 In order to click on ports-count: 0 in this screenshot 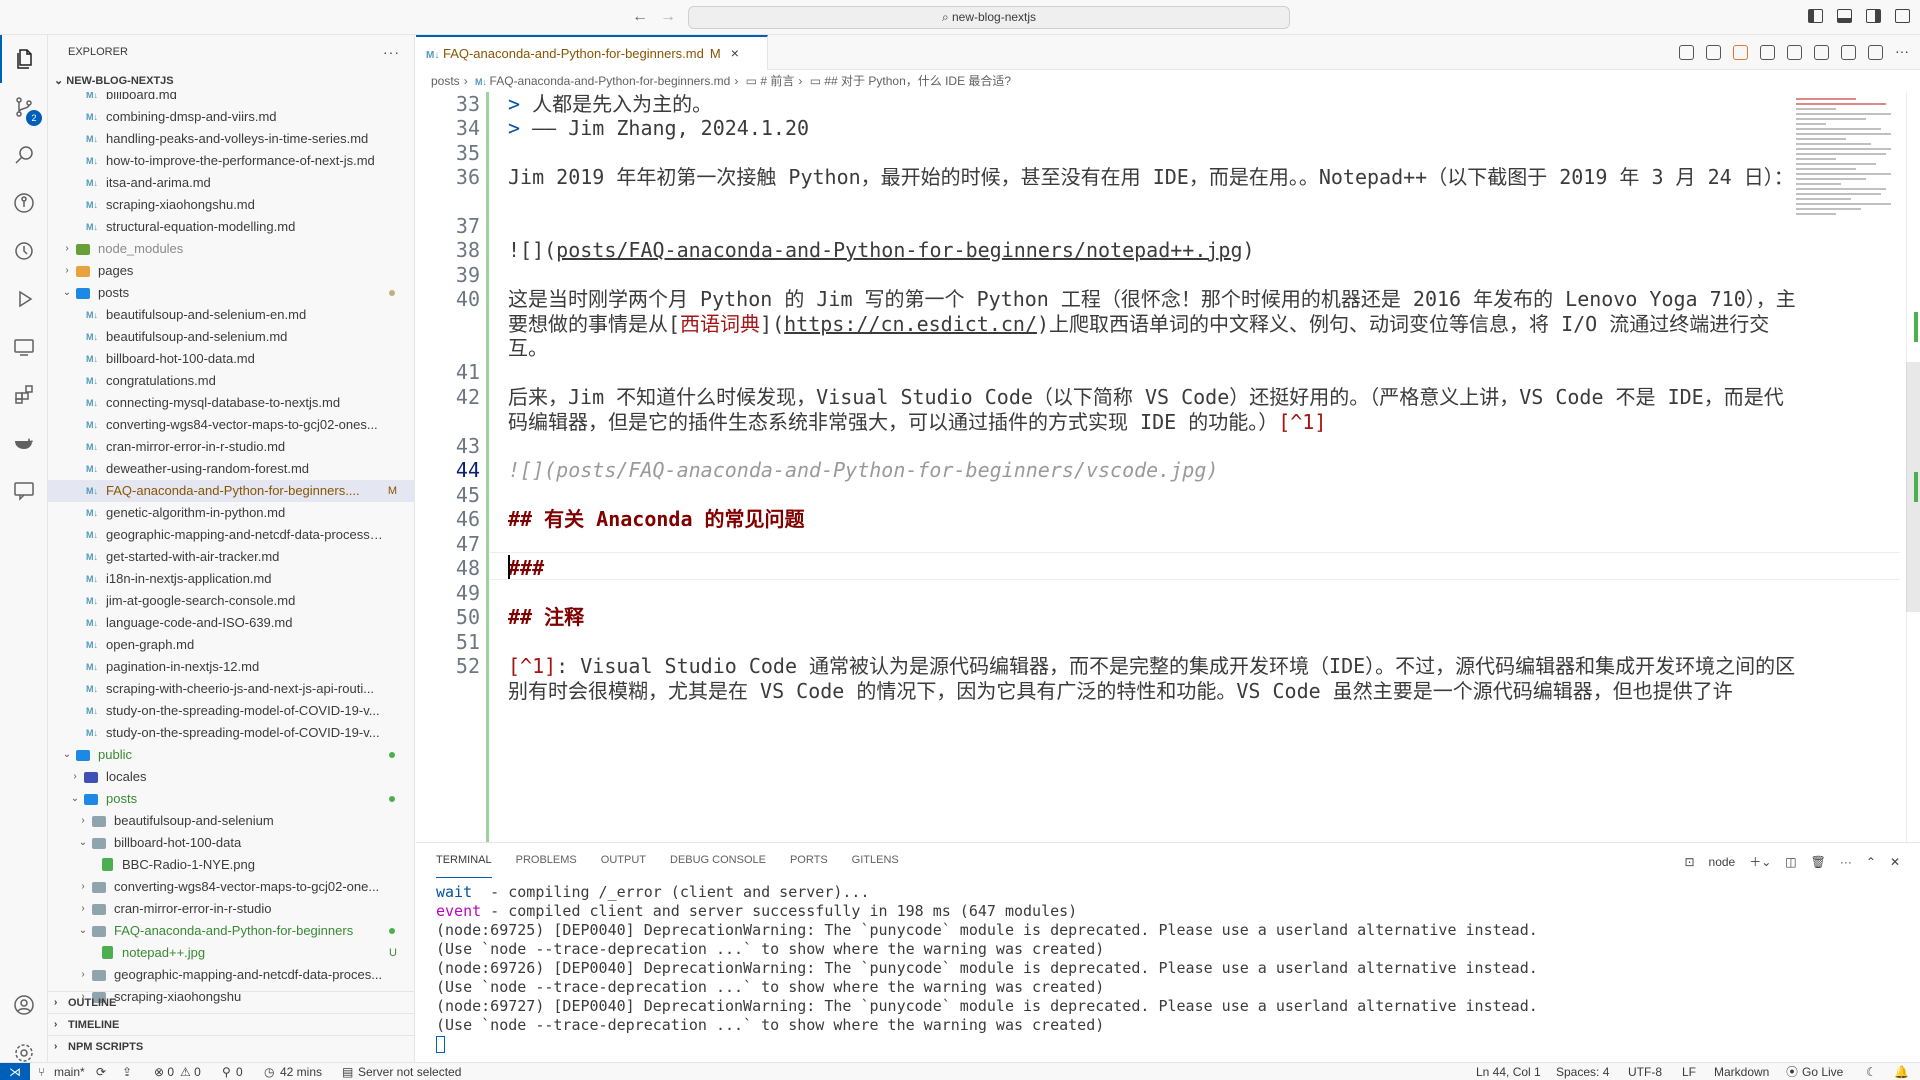, I will do `click(239, 1071)`.